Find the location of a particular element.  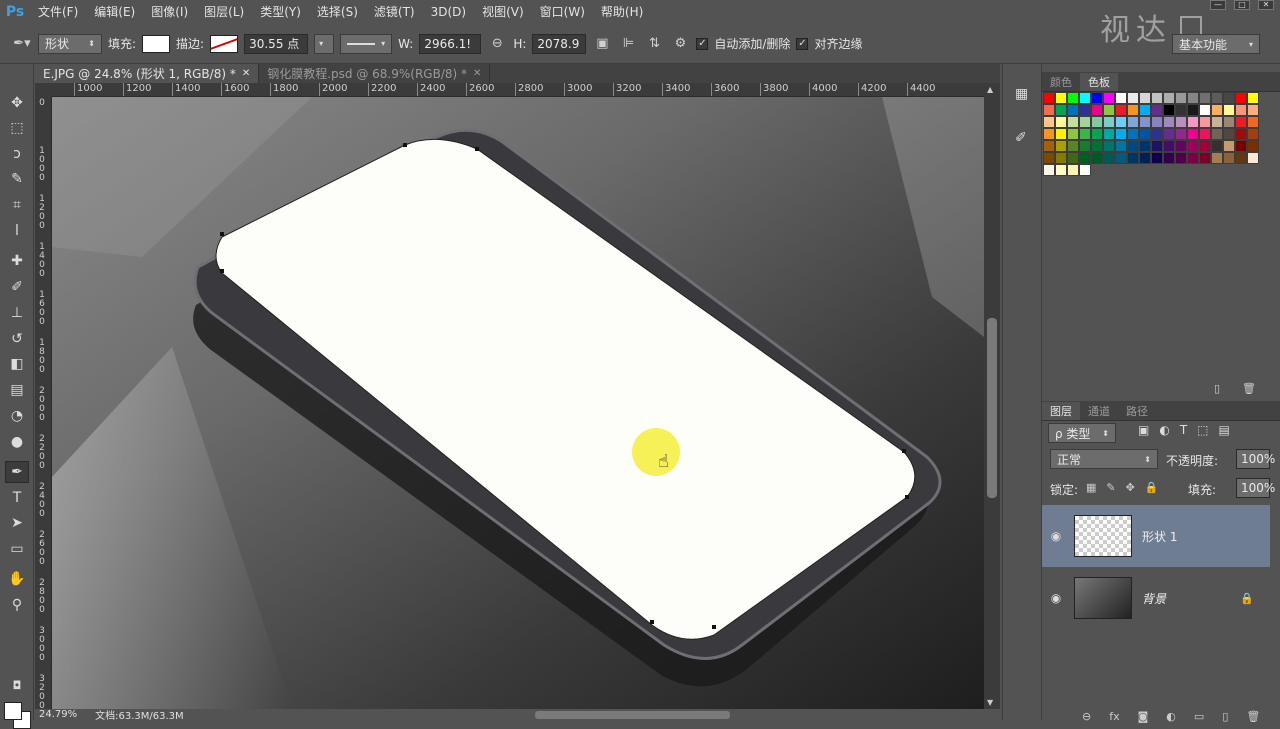

pixel-filter-icon: ▣ is located at coordinates (1143, 430).